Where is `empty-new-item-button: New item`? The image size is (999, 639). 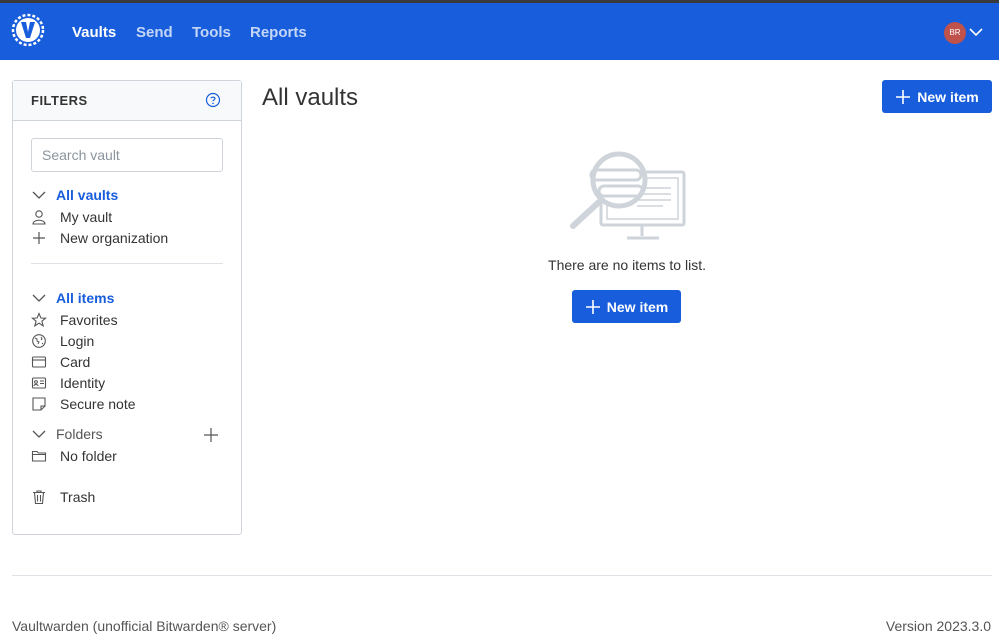 empty-new-item-button: New item is located at coordinates (626, 306).